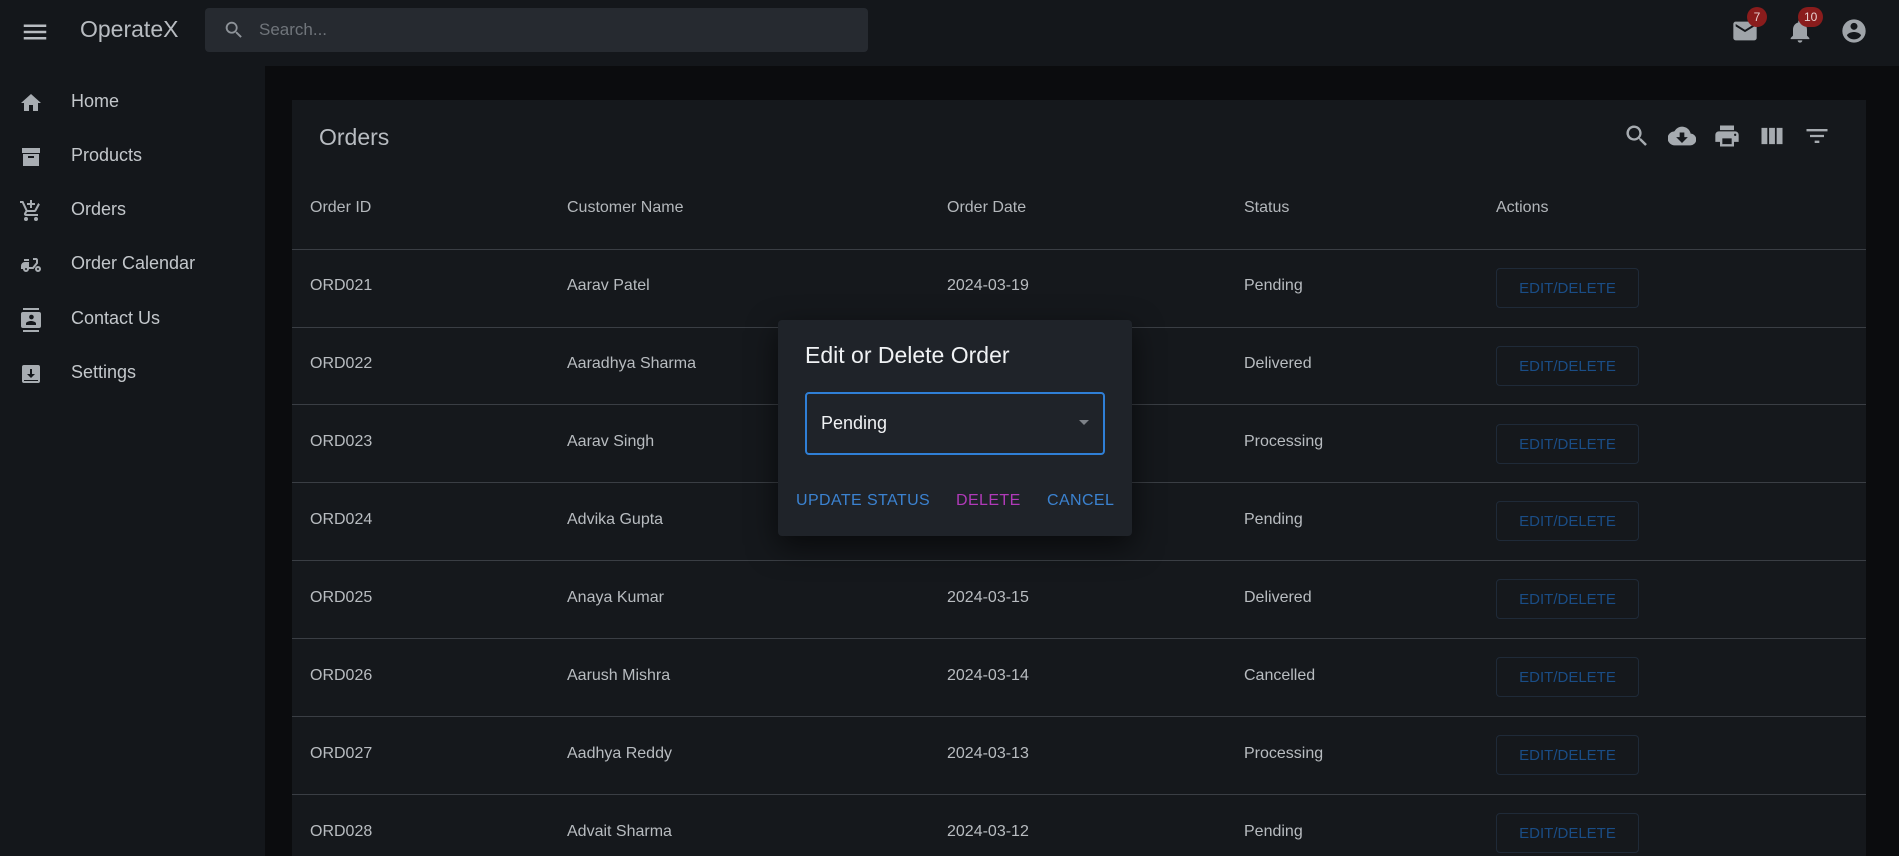 The width and height of the screenshot is (1899, 856). Describe the element at coordinates (854, 423) in the screenshot. I see `status-select-value: Pending` at that location.